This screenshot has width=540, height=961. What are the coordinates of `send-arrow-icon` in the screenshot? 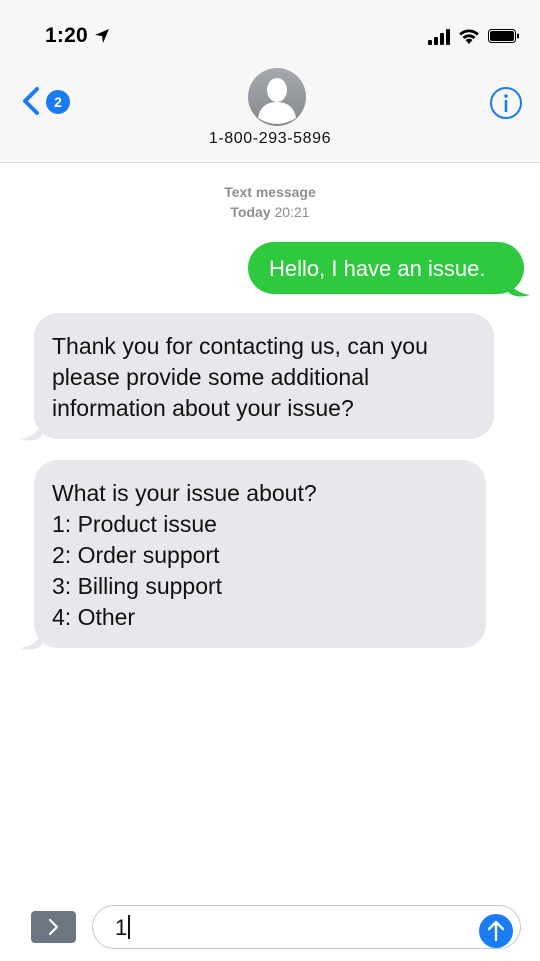 It's located at (496, 931).